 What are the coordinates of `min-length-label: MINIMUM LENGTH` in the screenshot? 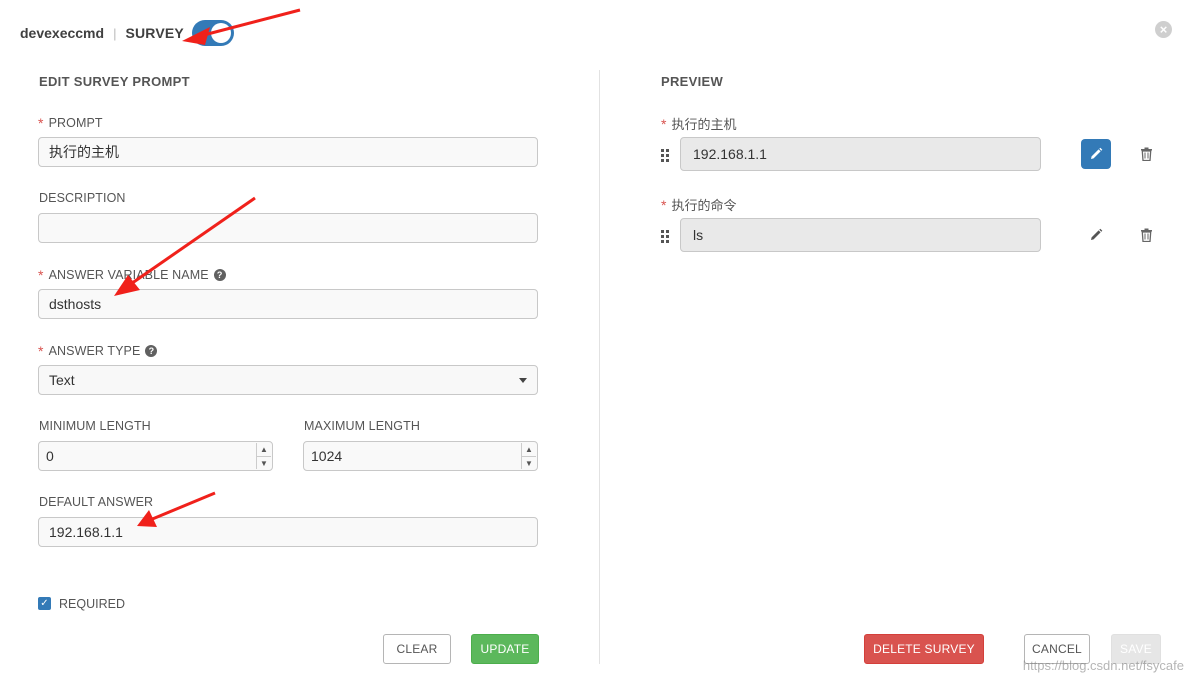 It's located at (95, 426).